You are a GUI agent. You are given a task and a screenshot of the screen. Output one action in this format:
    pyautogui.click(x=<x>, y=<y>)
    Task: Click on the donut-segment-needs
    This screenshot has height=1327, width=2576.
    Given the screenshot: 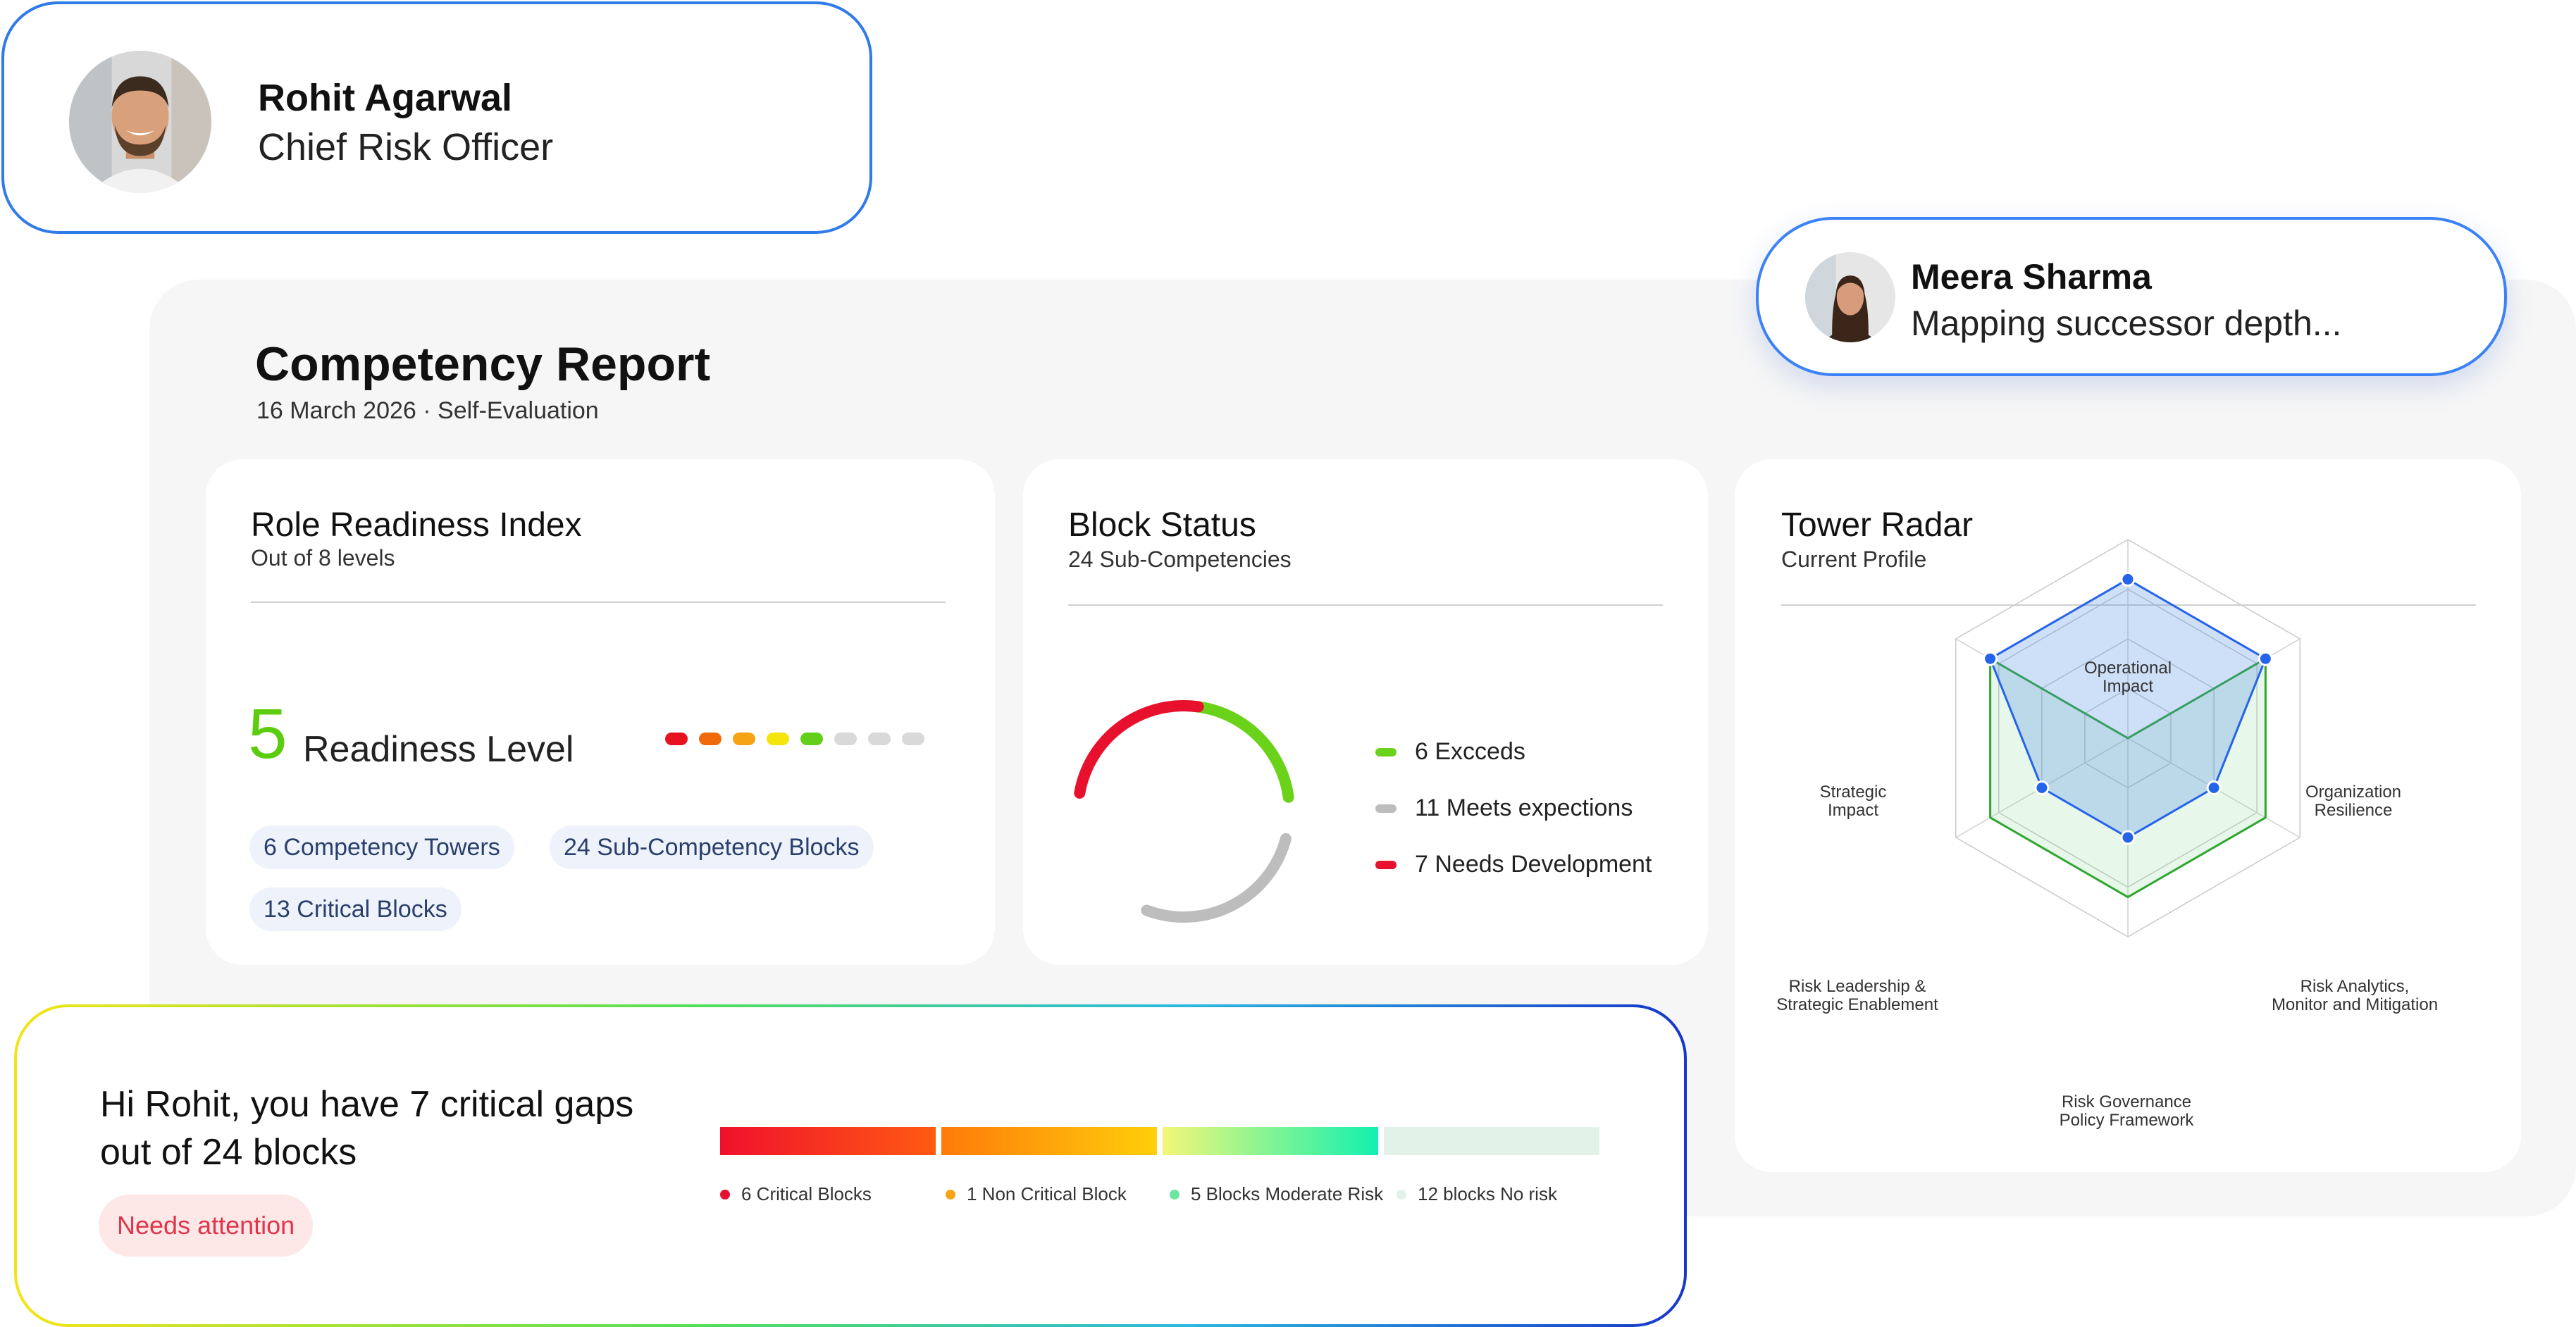 What is the action you would take?
    pyautogui.click(x=1183, y=811)
    